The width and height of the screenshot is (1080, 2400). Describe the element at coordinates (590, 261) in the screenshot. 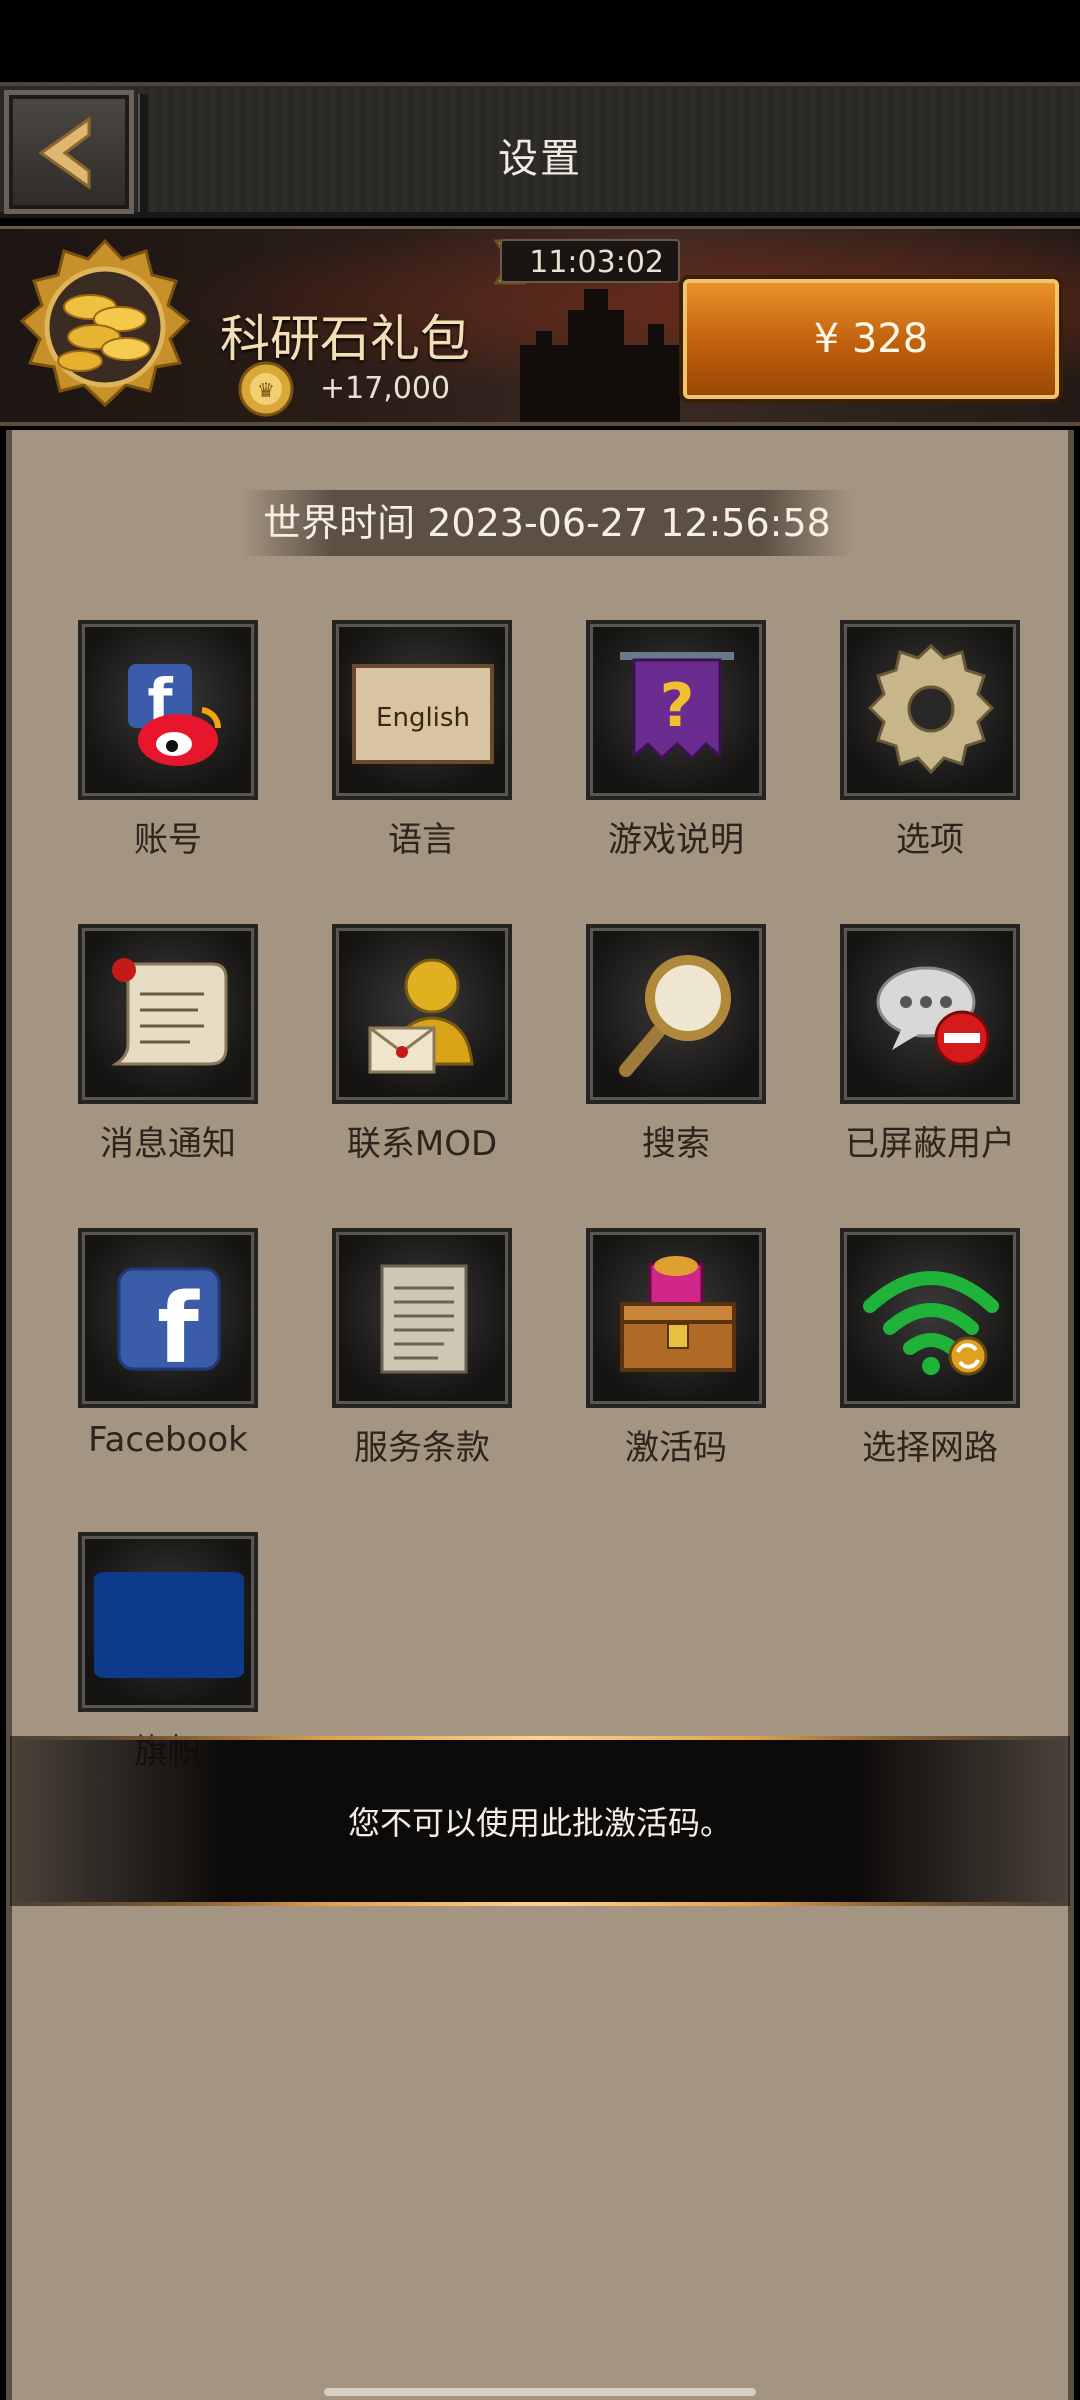

I see `offer-timer: 11:03:02` at that location.